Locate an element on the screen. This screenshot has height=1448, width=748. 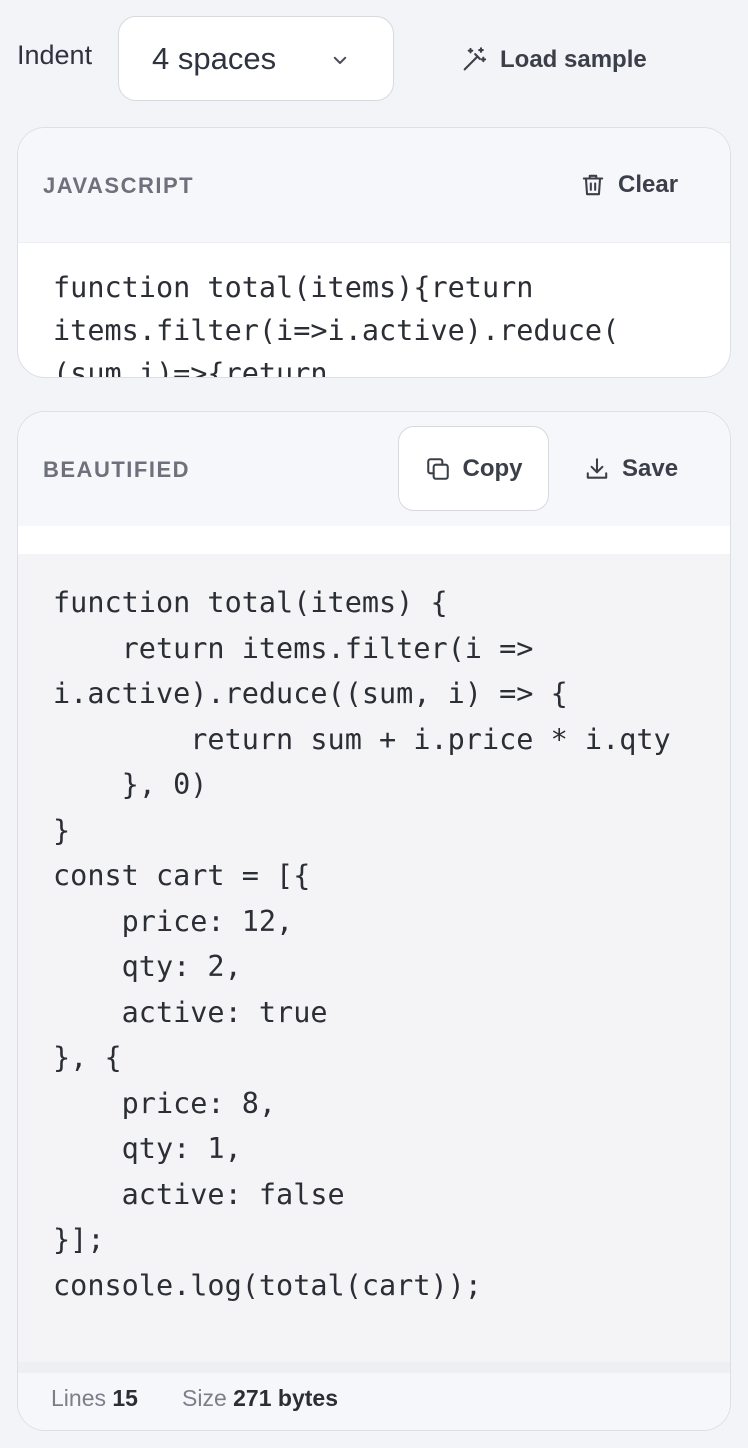
copy-button: Copy is located at coordinates (473, 468).